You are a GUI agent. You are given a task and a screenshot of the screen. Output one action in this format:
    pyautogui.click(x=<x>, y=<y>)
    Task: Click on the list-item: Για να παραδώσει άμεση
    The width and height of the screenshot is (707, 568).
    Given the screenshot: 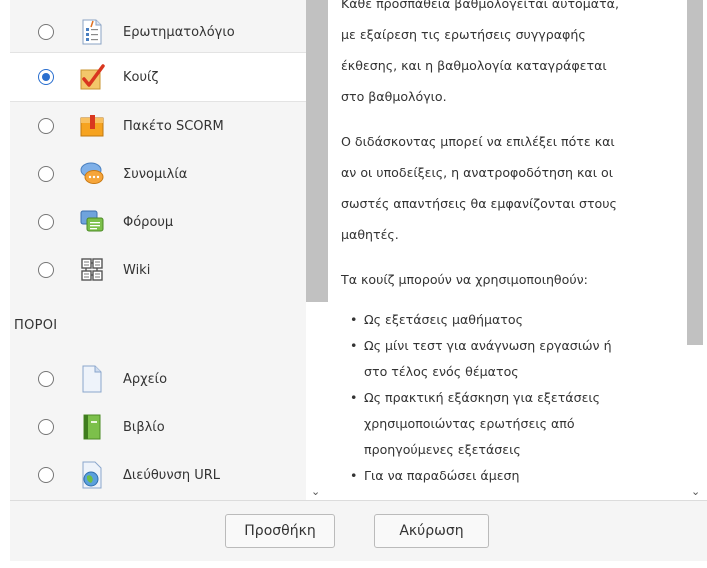 What is the action you would take?
    pyautogui.click(x=505, y=476)
    